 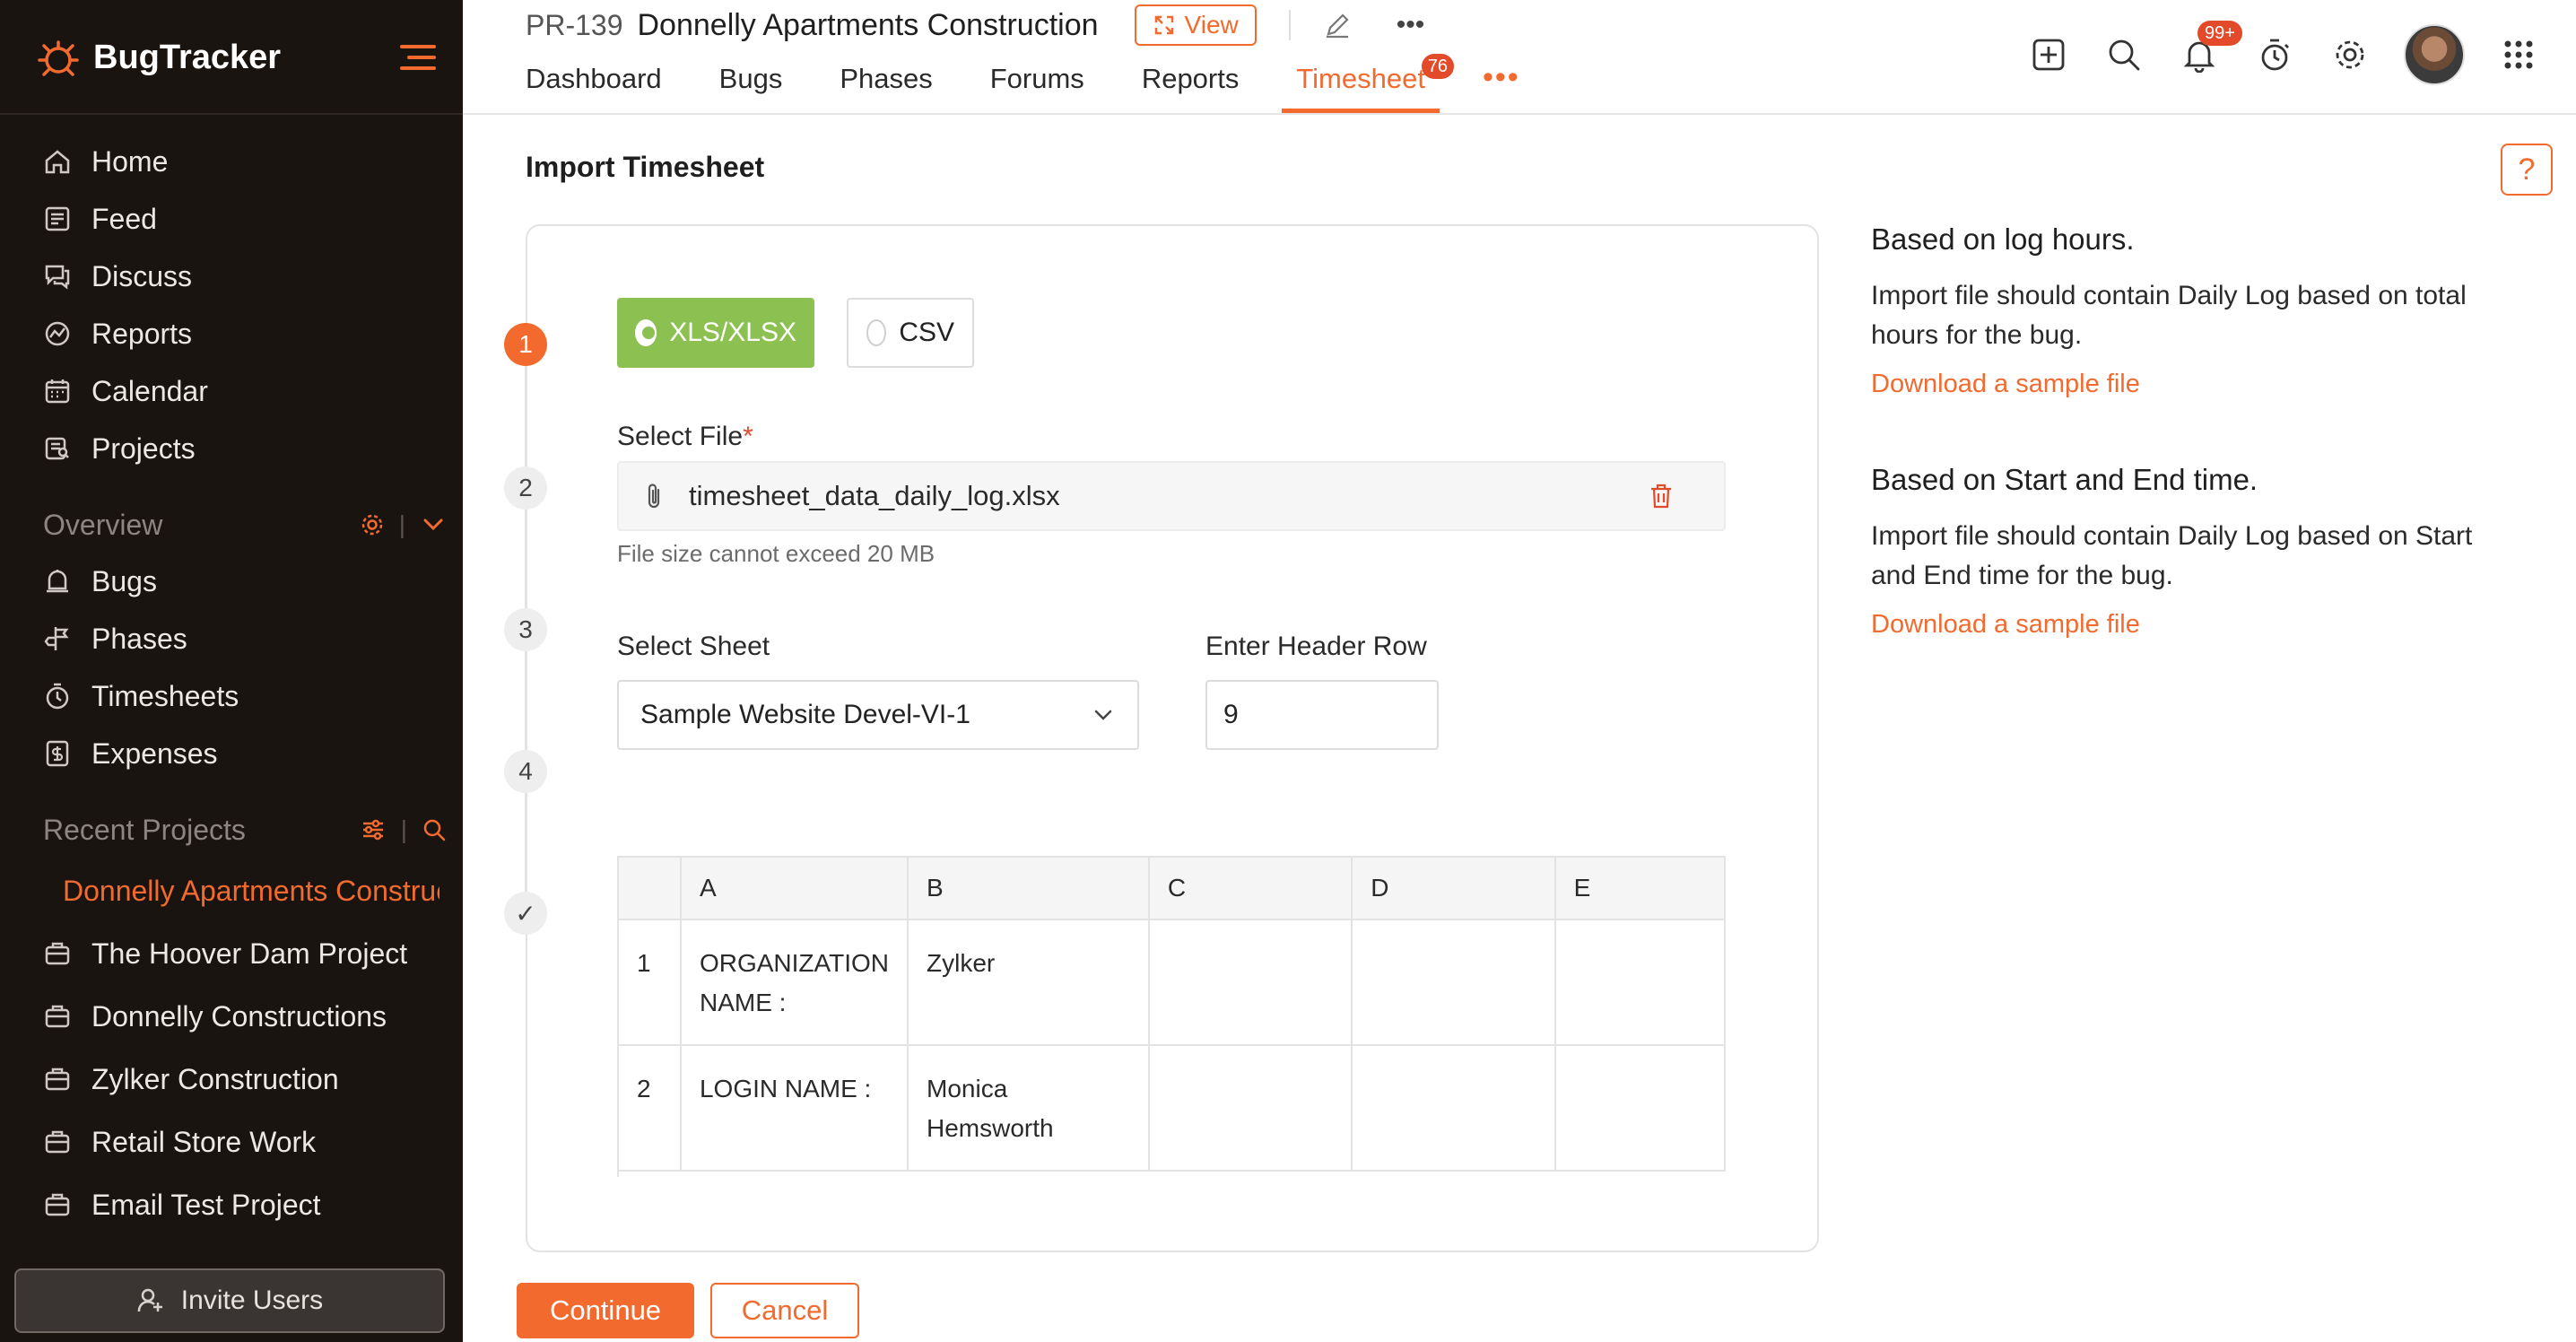 What do you see at coordinates (231, 753) in the screenshot?
I see `sidebar-item-expenses: Expenses` at bounding box center [231, 753].